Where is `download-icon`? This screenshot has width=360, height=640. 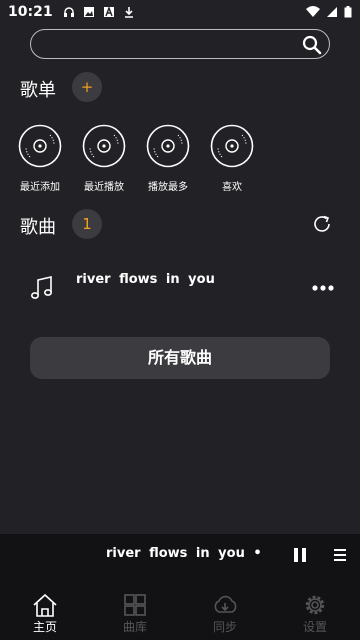
download-icon is located at coordinates (128, 12).